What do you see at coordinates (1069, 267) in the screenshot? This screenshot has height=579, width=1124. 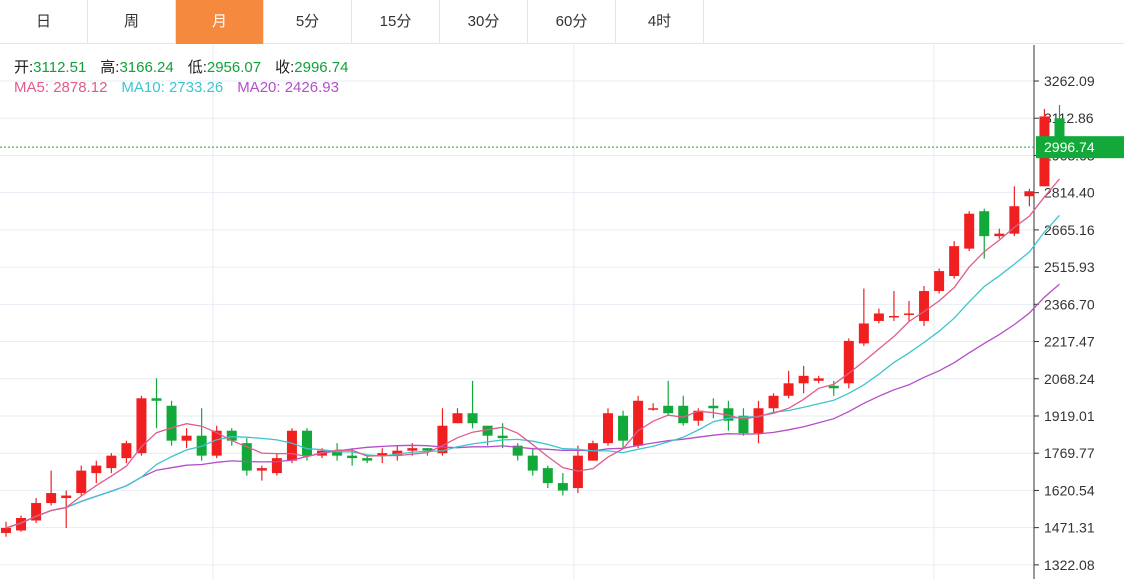 I see `y-tick-label: 2515.93` at bounding box center [1069, 267].